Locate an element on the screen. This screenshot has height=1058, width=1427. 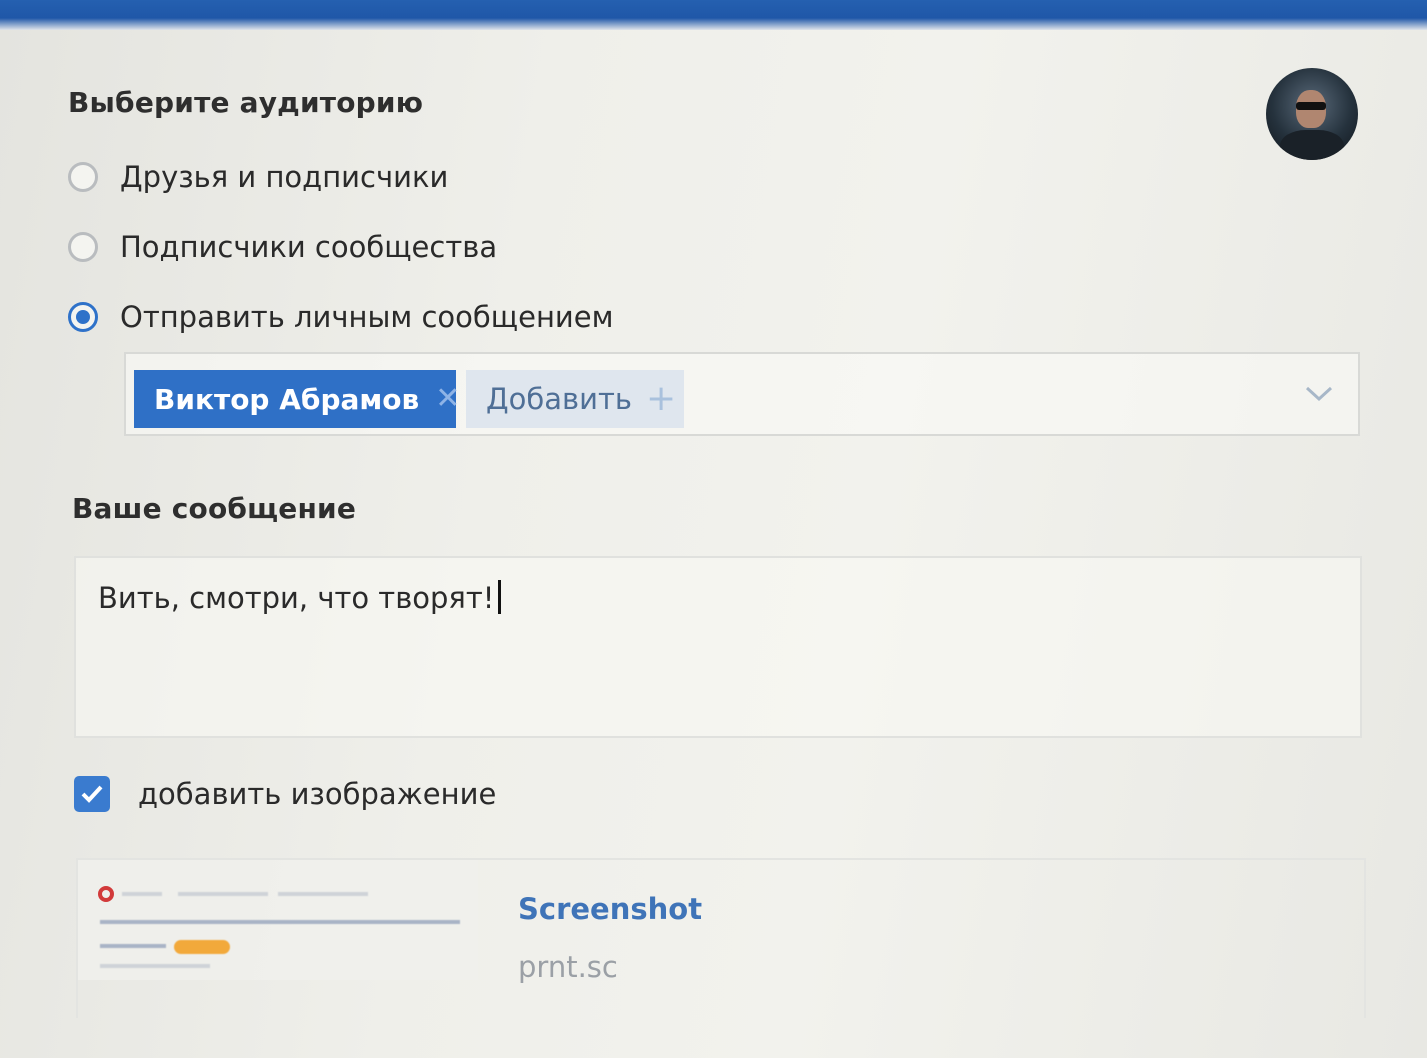
radio-private-message is located at coordinates (83, 317).